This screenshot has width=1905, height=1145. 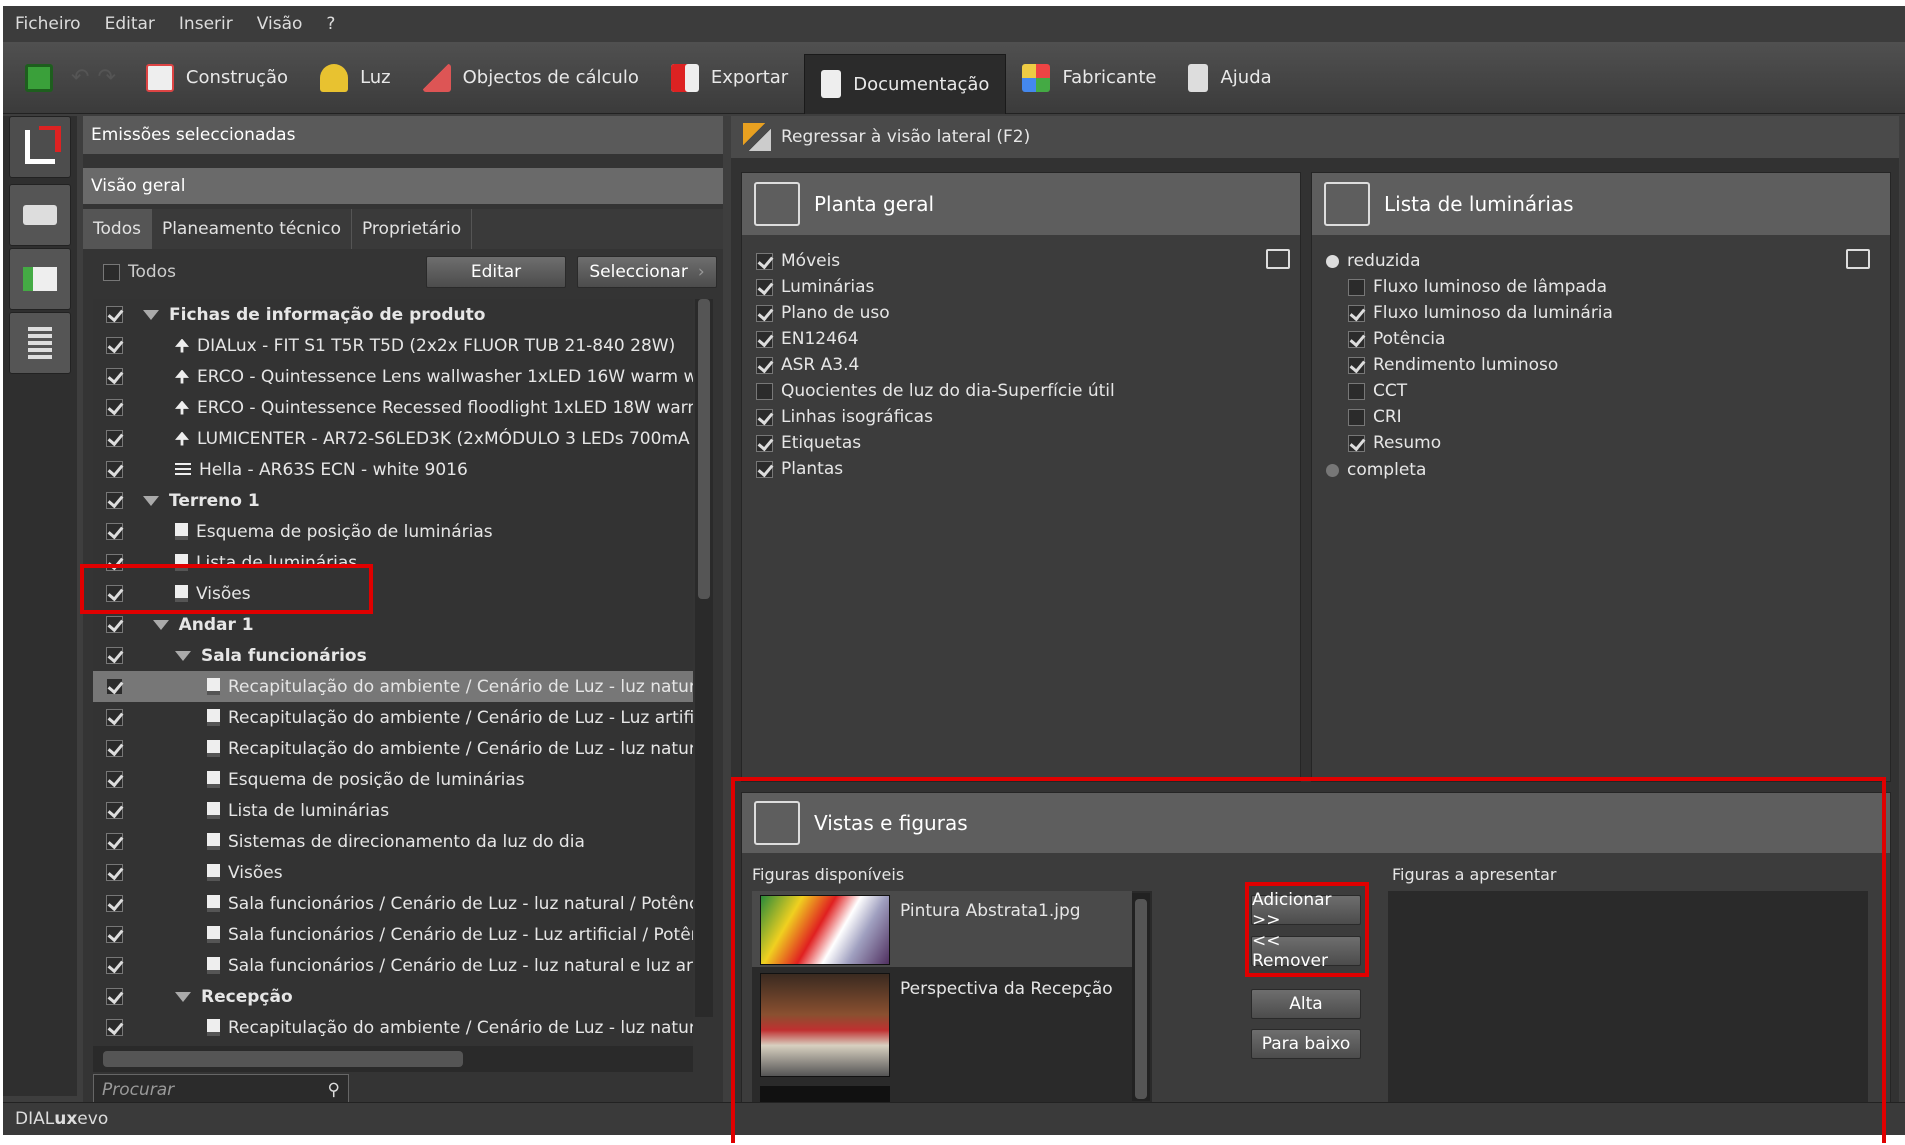 What do you see at coordinates (815, 287) in the screenshot?
I see `option-row: Luminárias` at bounding box center [815, 287].